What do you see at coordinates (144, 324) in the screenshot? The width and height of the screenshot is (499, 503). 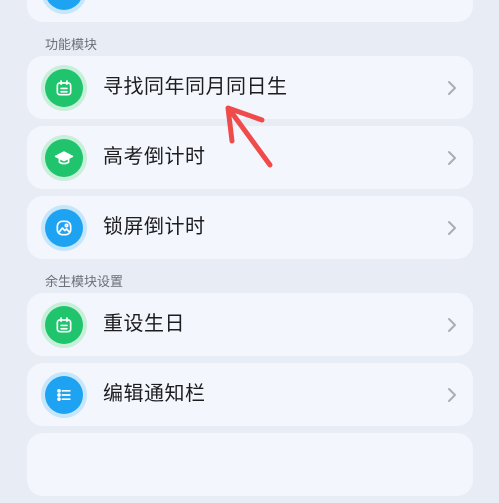 I see `list-item-label: 重设生日` at bounding box center [144, 324].